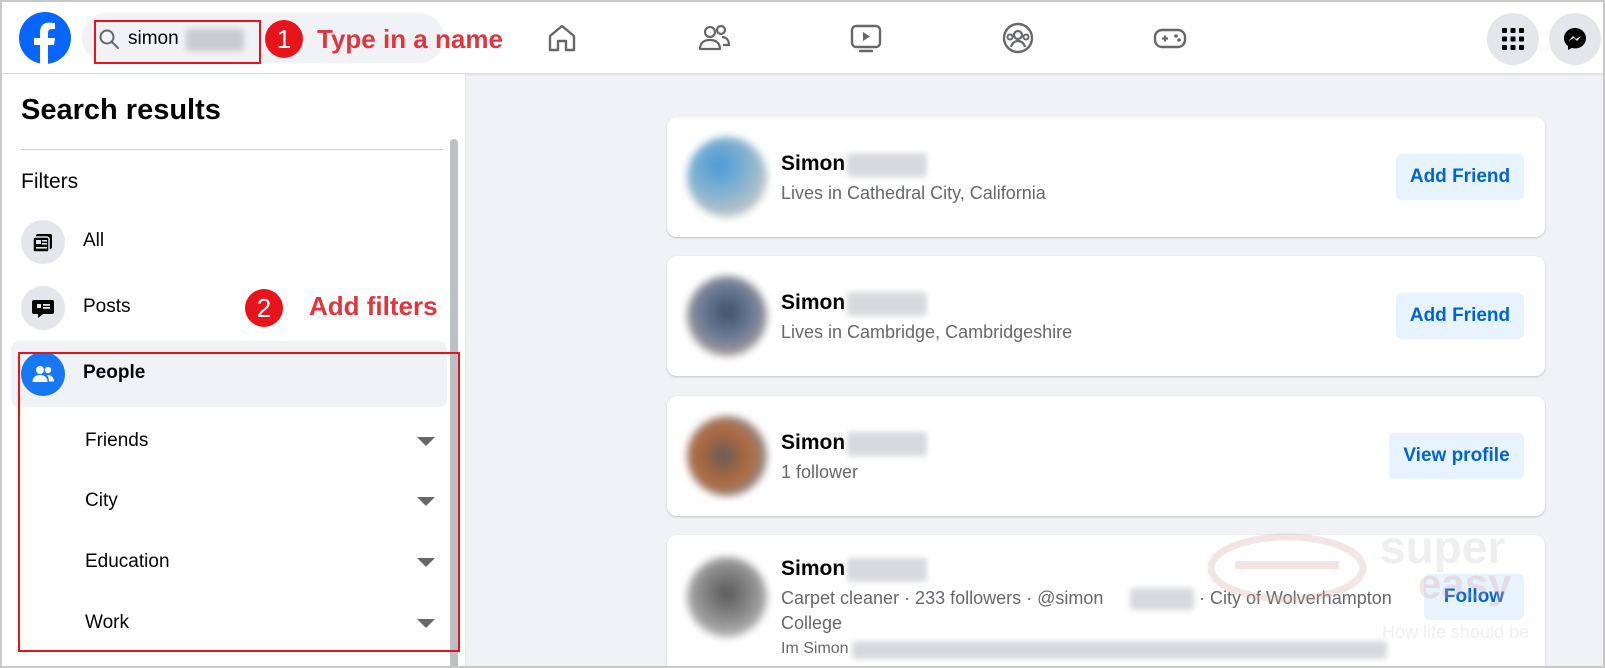  I want to click on menu-grid-button, so click(1513, 39).